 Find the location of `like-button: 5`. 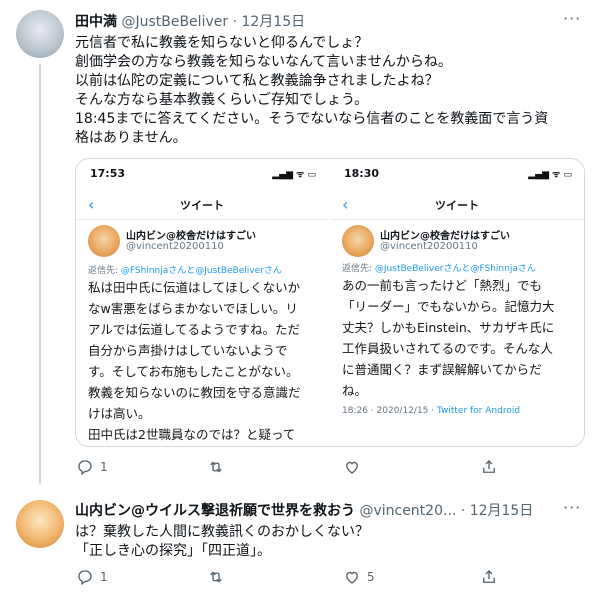

like-button: 5 is located at coordinates (359, 577).